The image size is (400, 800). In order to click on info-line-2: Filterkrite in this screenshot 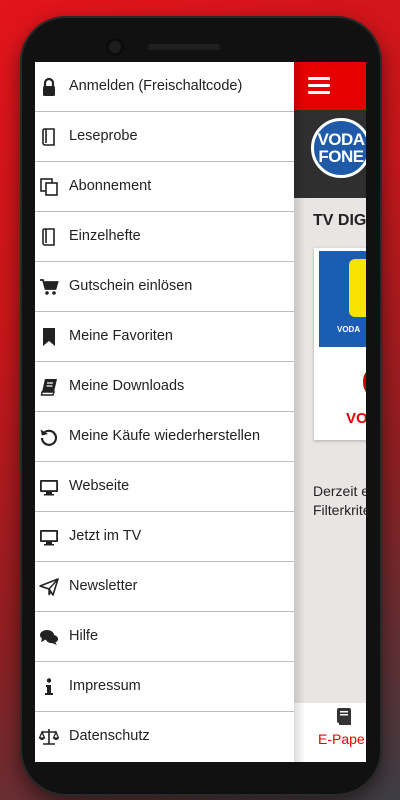, I will do `click(339, 510)`.